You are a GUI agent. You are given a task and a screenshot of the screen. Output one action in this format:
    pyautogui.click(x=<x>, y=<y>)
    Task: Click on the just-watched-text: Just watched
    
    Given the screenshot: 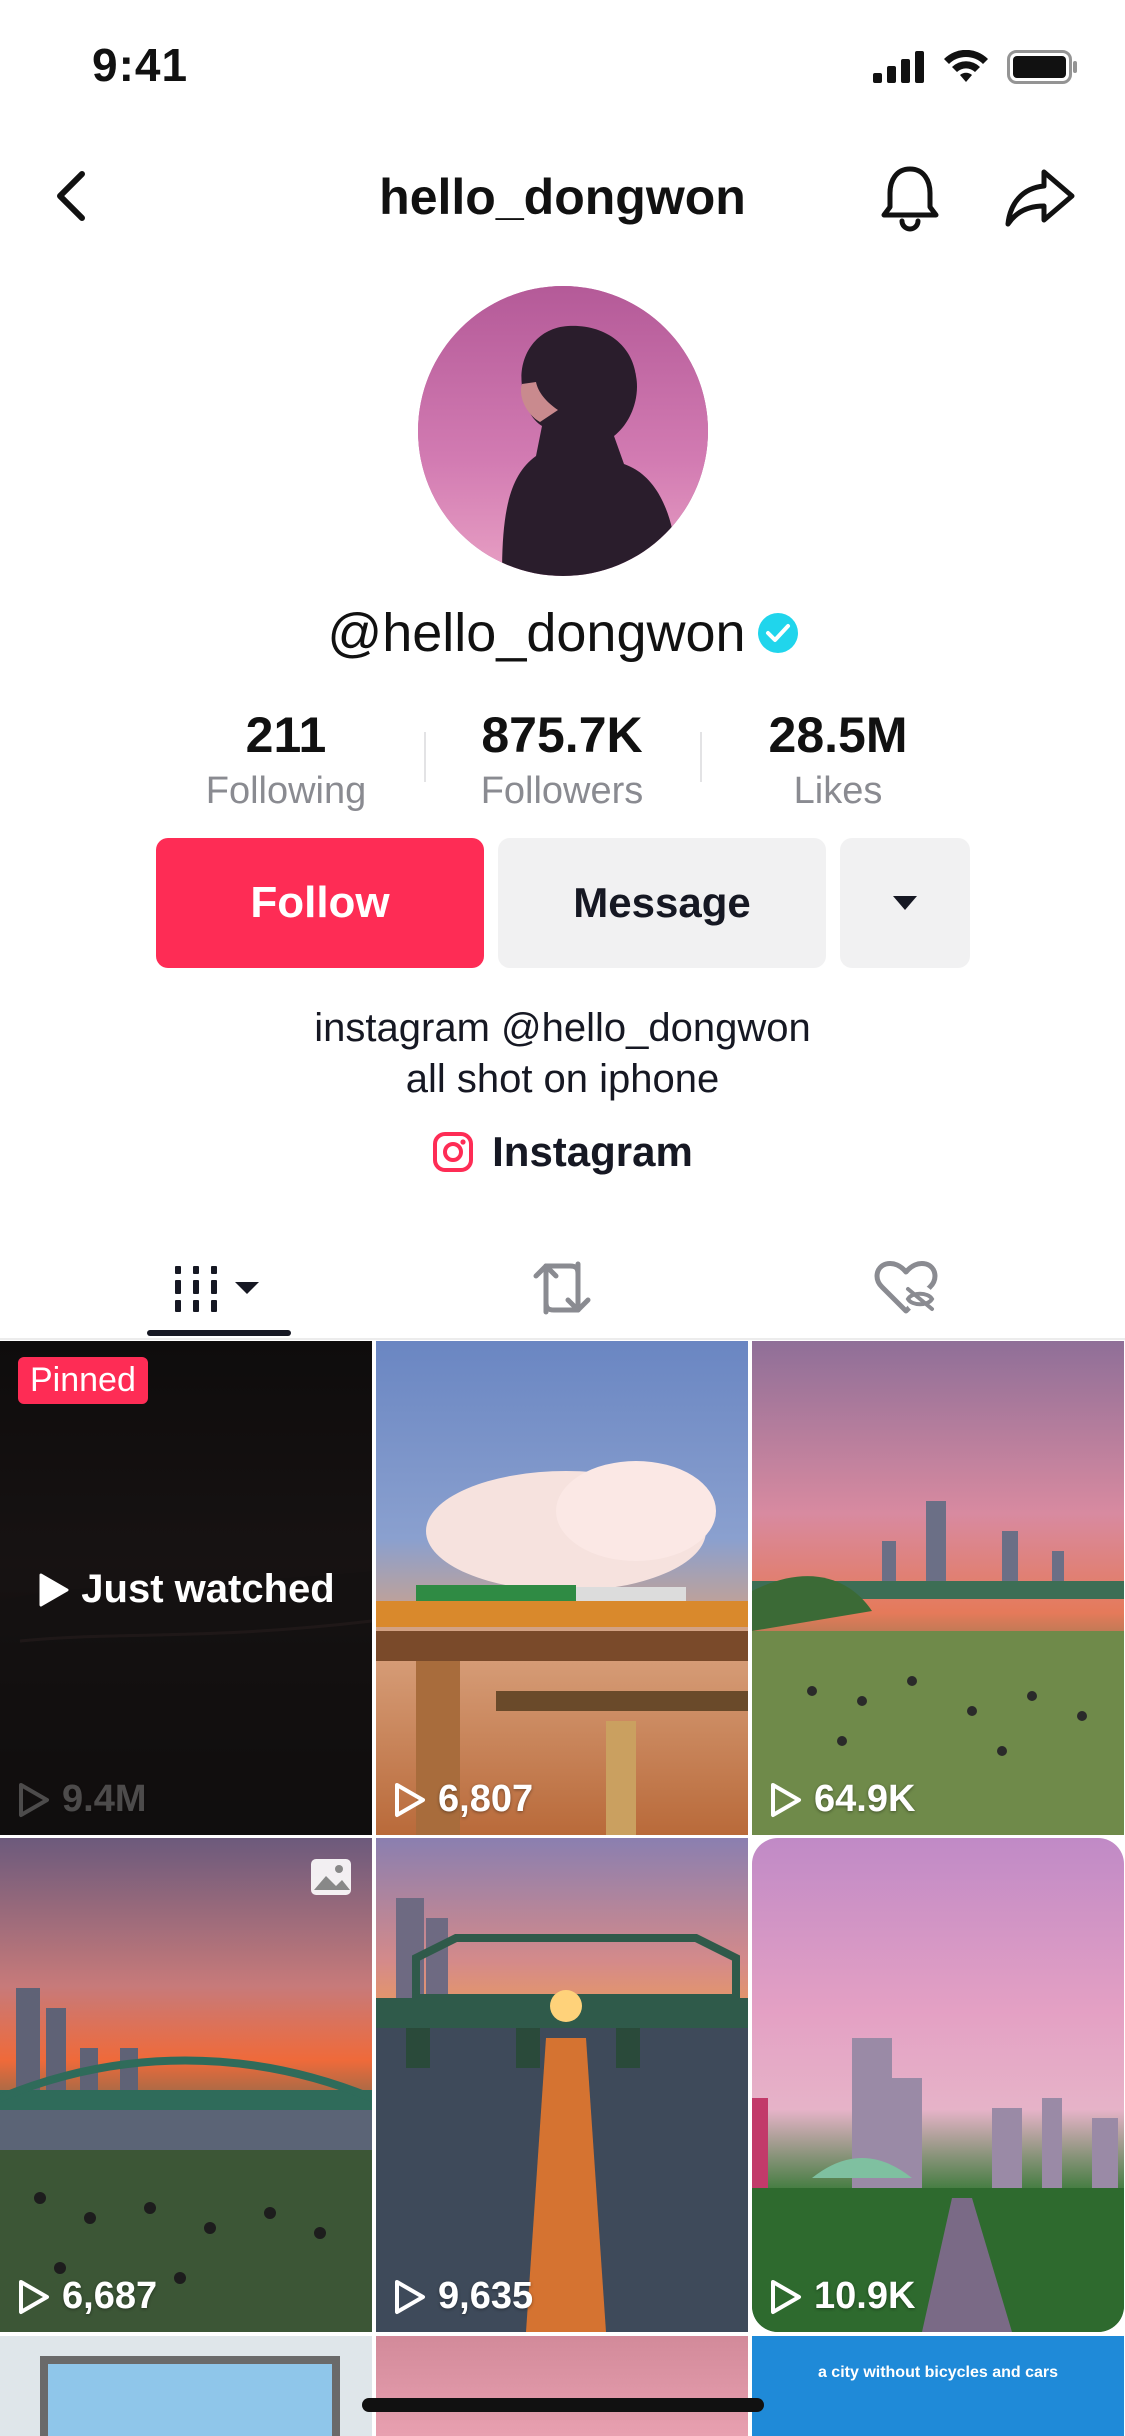 What is the action you would take?
    pyautogui.click(x=208, y=1589)
    